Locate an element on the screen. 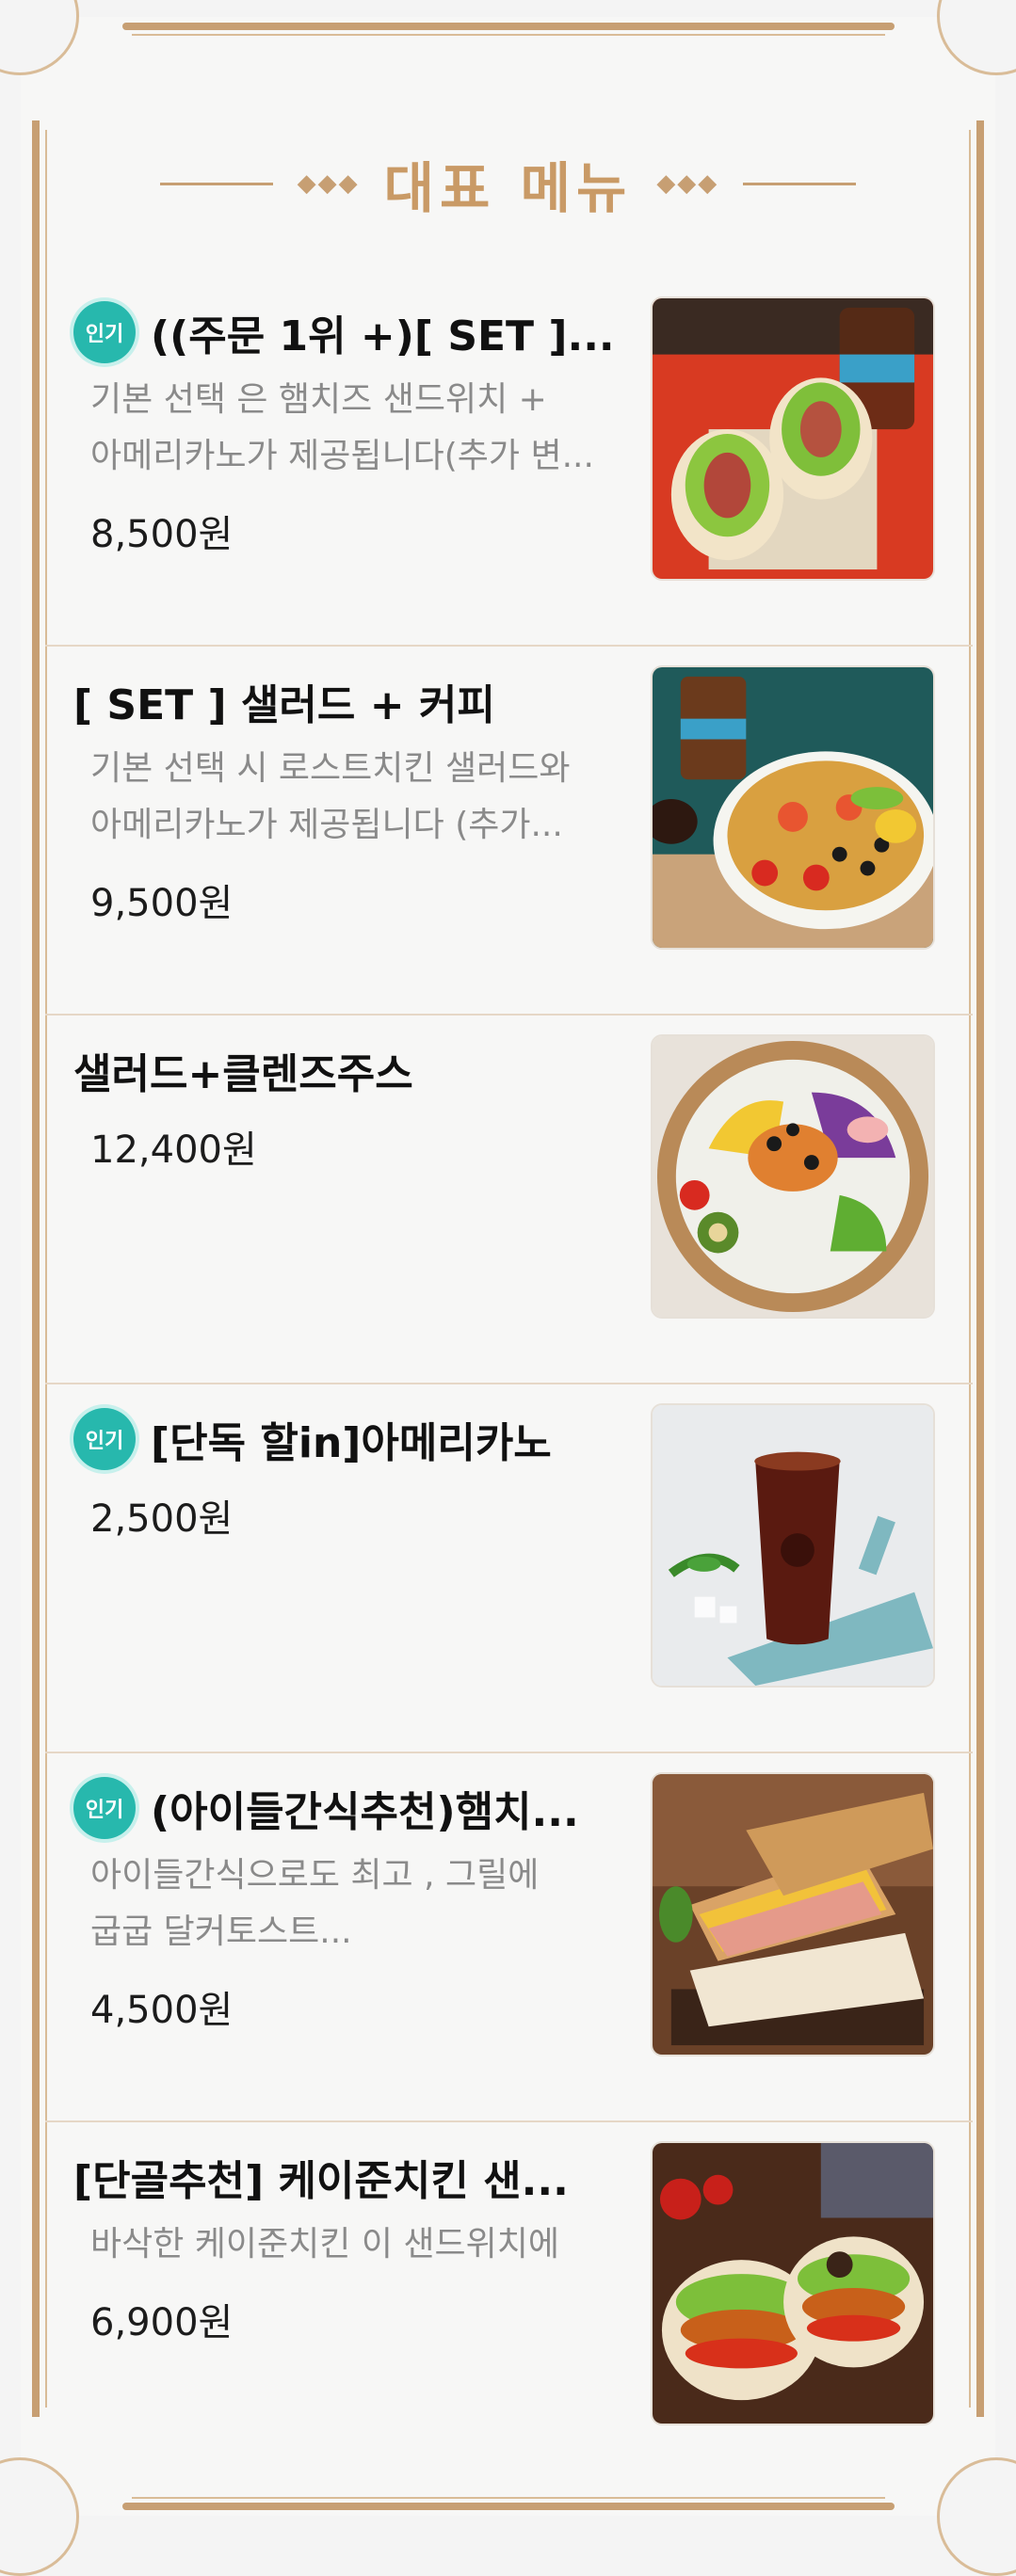 This screenshot has width=1016, height=2576. section-header: ◆◆◆ 대표 메뉴 ◆◆◆ is located at coordinates (508, 183).